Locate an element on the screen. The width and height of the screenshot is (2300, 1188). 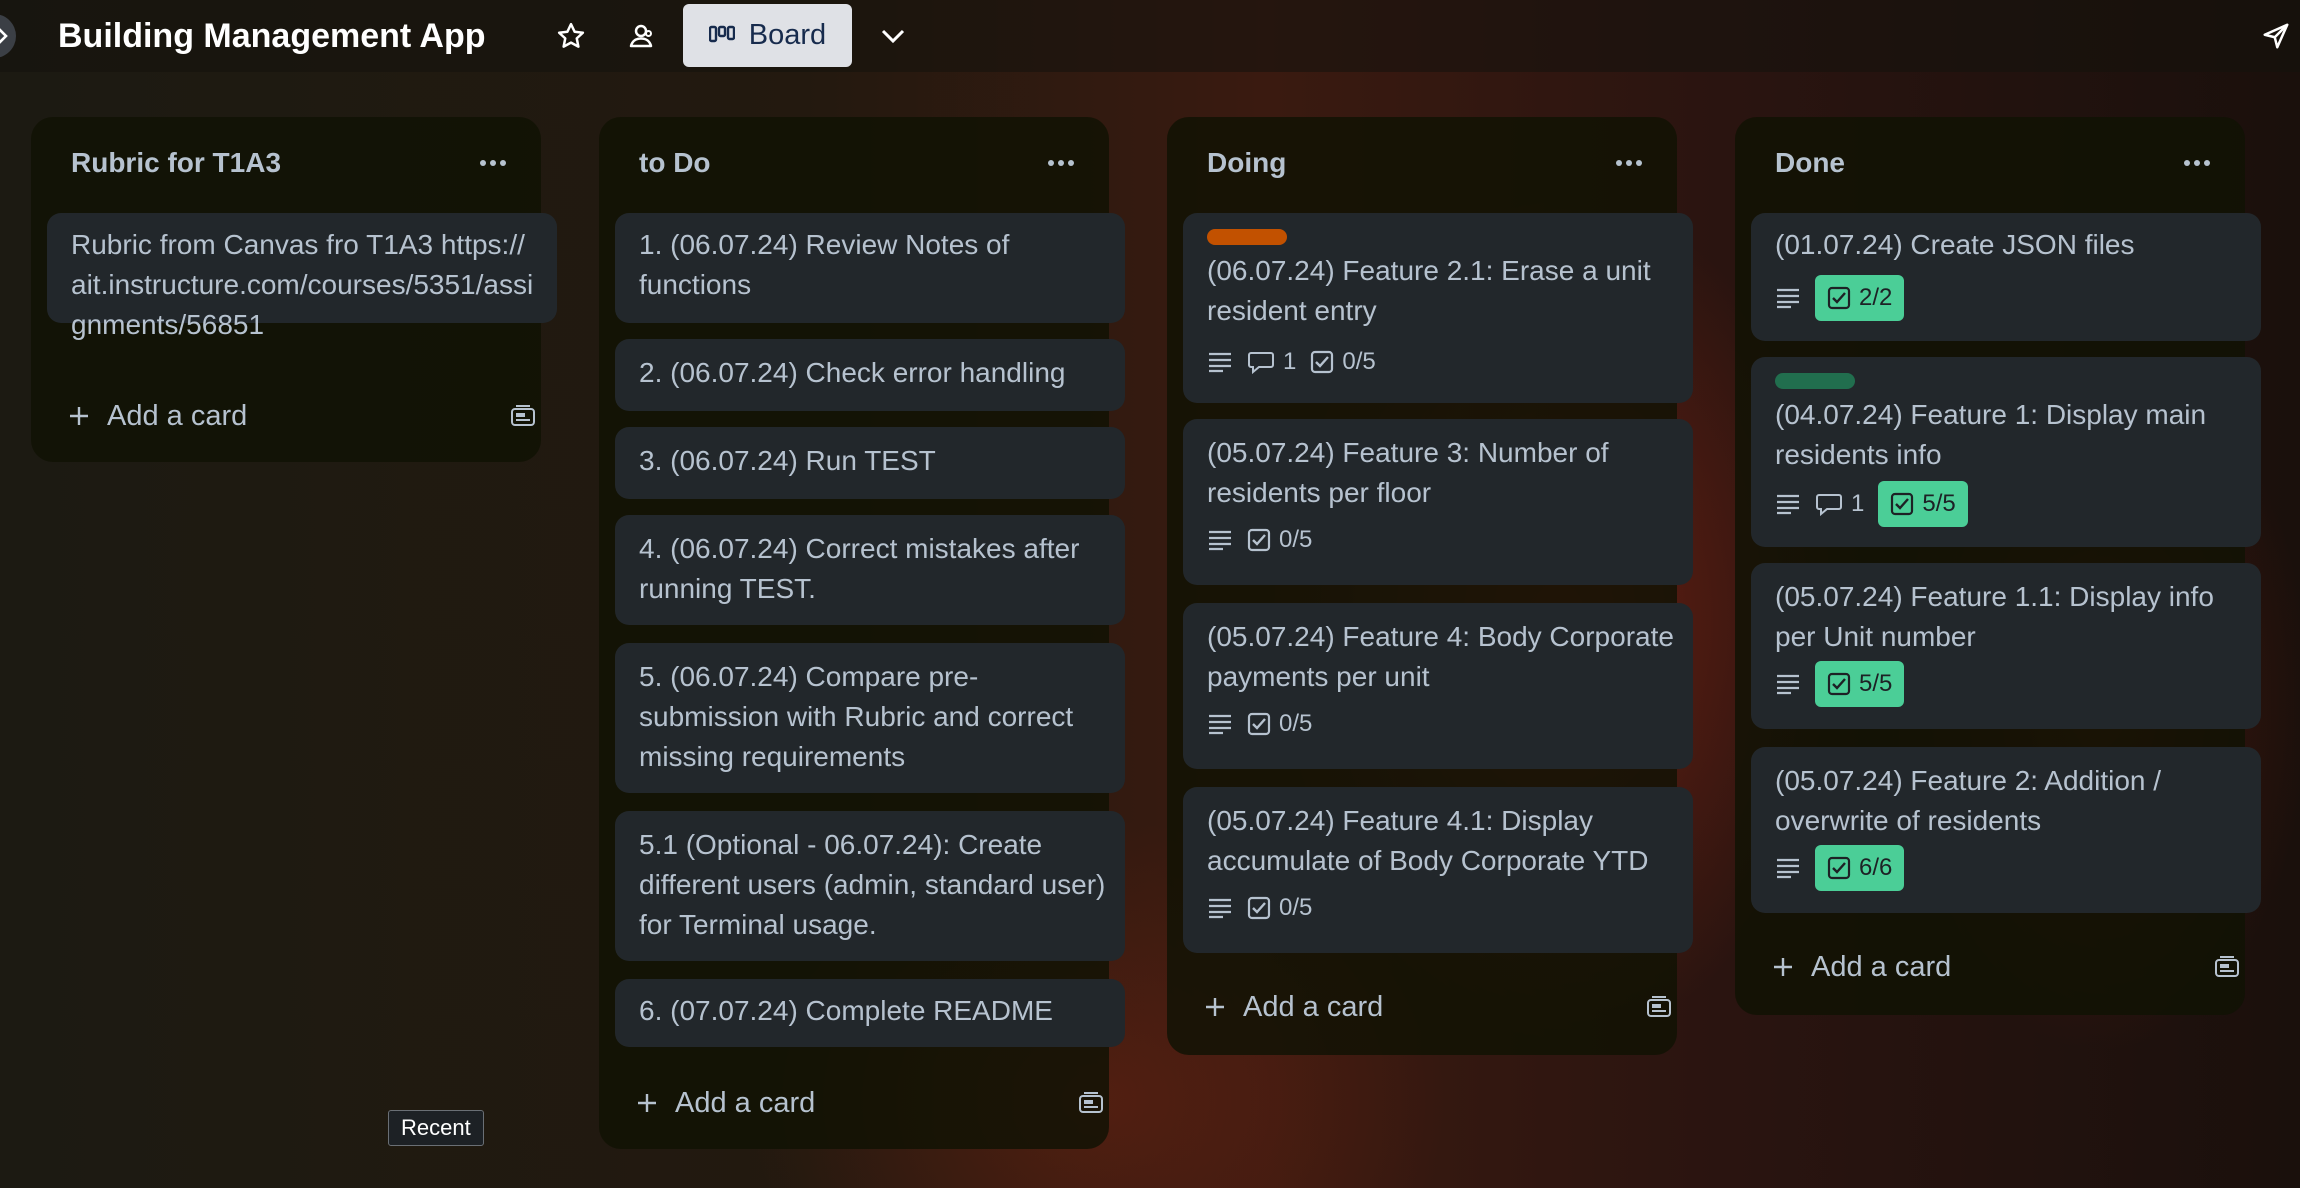
star-button is located at coordinates (571, 36).